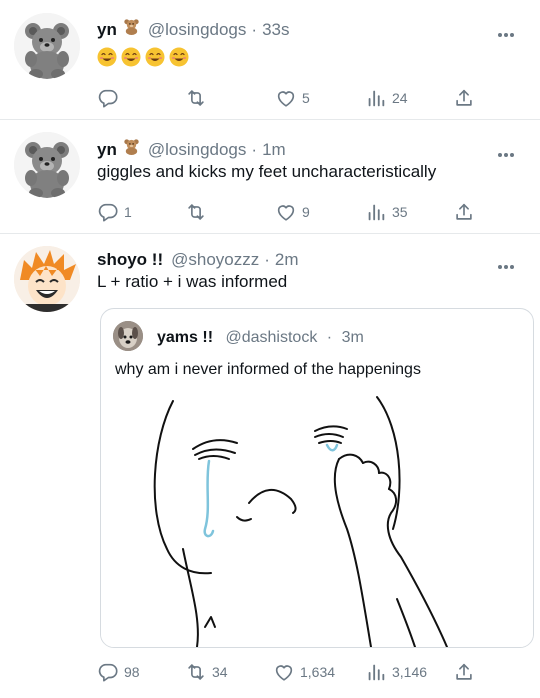 This screenshot has width=540, height=698. I want to click on handle: @shoyozzz, so click(215, 260).